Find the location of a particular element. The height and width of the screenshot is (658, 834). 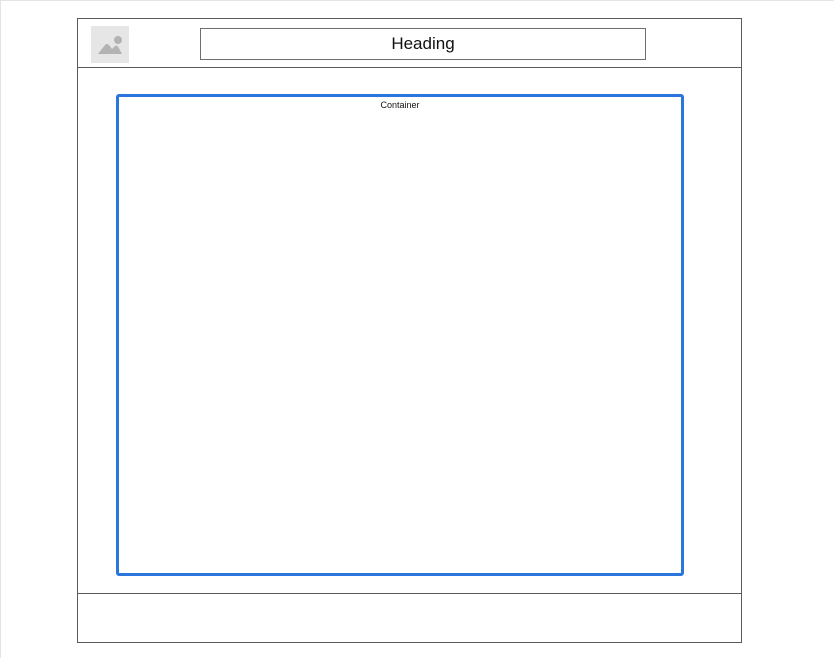

image-placeholder-icon is located at coordinates (110, 44).